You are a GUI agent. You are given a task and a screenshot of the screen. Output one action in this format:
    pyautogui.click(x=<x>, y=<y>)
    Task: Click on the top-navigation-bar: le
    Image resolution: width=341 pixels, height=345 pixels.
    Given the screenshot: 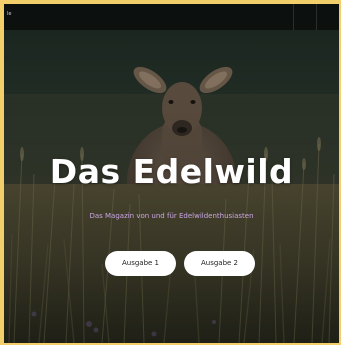 What is the action you would take?
    pyautogui.click(x=171, y=17)
    